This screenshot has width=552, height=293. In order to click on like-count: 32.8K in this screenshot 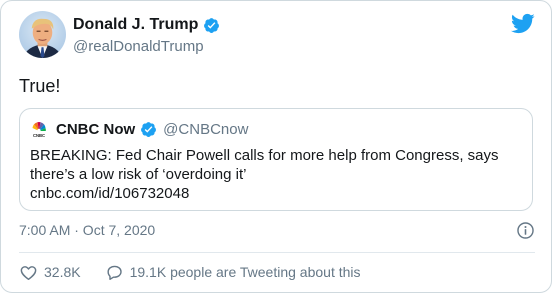, I will do `click(62, 272)`.